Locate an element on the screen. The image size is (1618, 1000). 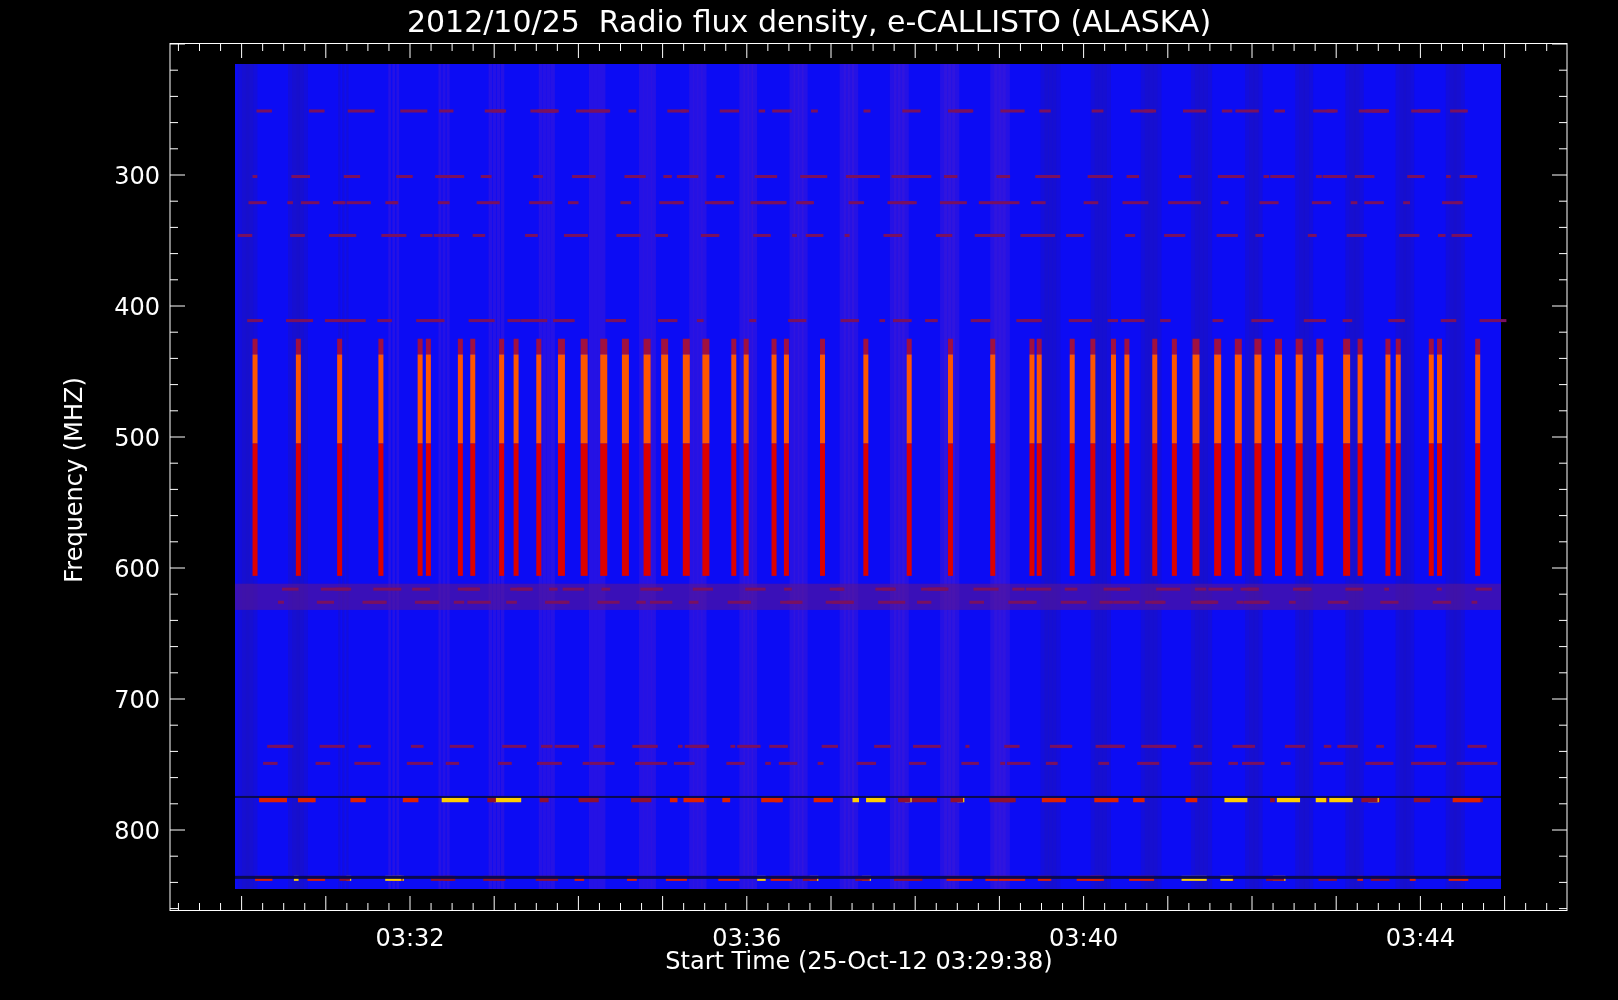
axis-tick-label: 700 is located at coordinates (137, 700).